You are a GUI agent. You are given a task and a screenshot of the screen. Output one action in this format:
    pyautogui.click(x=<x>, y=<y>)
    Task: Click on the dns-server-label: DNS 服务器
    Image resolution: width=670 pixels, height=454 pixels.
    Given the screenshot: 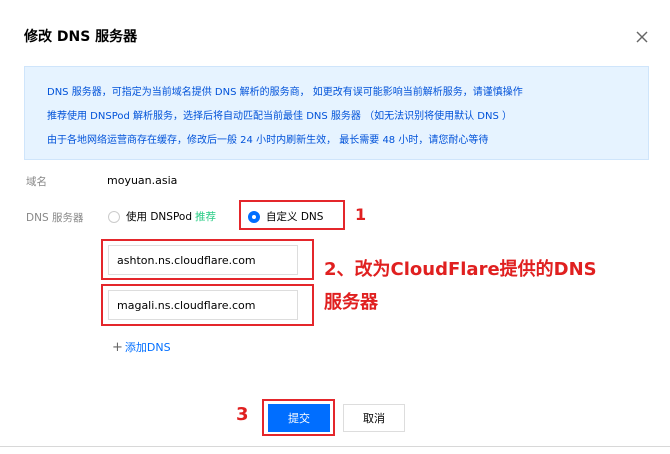 What is the action you would take?
    pyautogui.click(x=55, y=218)
    